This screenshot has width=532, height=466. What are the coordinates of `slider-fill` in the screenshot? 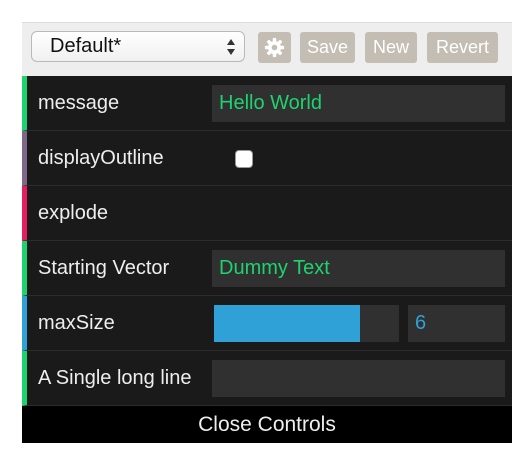 It's located at (287, 323).